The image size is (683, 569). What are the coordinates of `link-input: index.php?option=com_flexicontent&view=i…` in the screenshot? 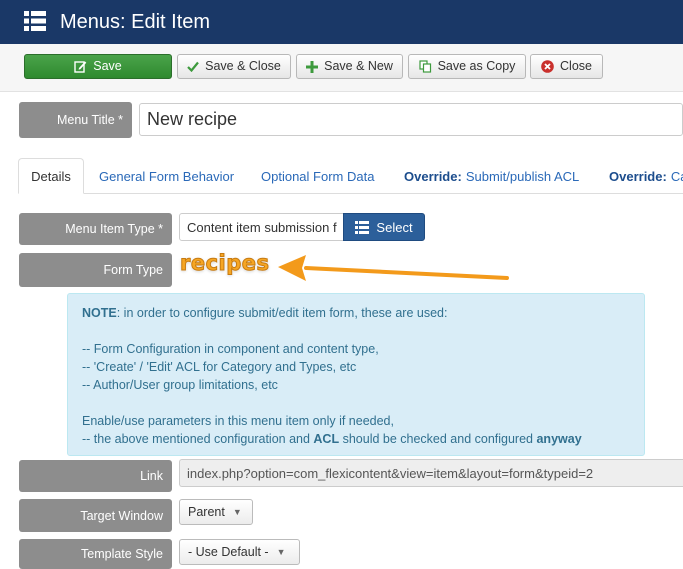 It's located at (431, 473).